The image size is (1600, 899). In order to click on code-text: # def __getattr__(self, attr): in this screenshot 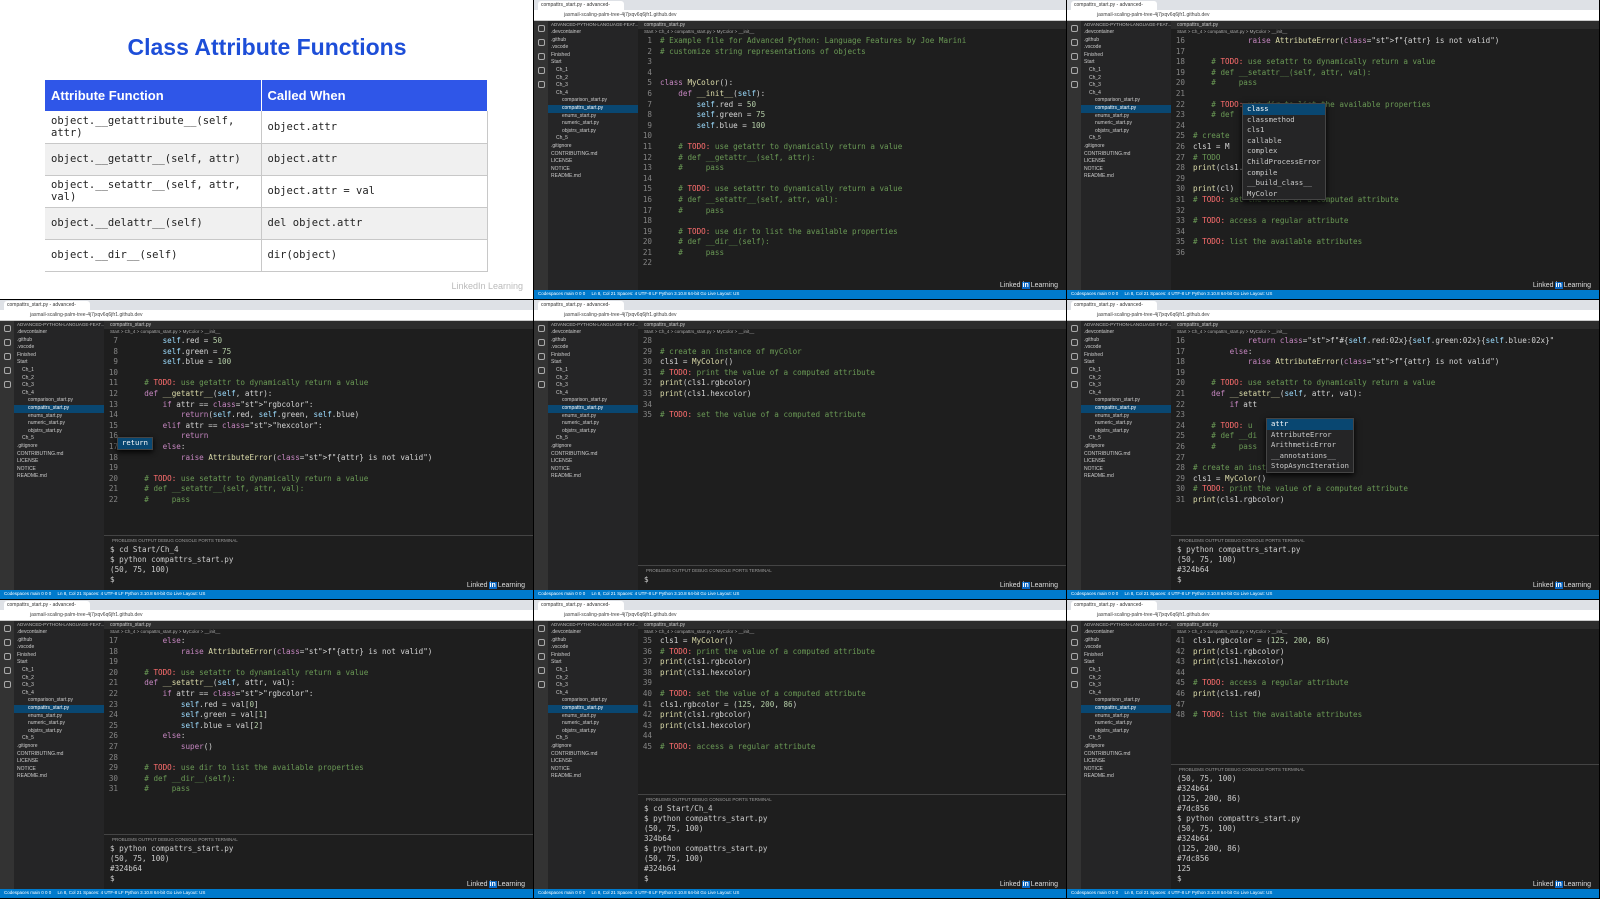, I will do `click(863, 158)`.